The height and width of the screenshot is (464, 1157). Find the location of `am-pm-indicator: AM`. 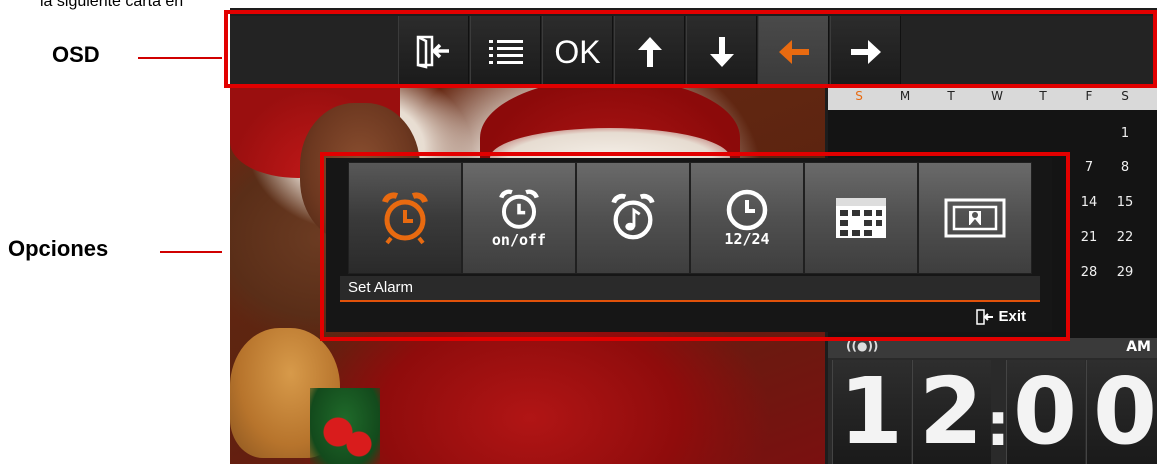

am-pm-indicator: AM is located at coordinates (1138, 347).